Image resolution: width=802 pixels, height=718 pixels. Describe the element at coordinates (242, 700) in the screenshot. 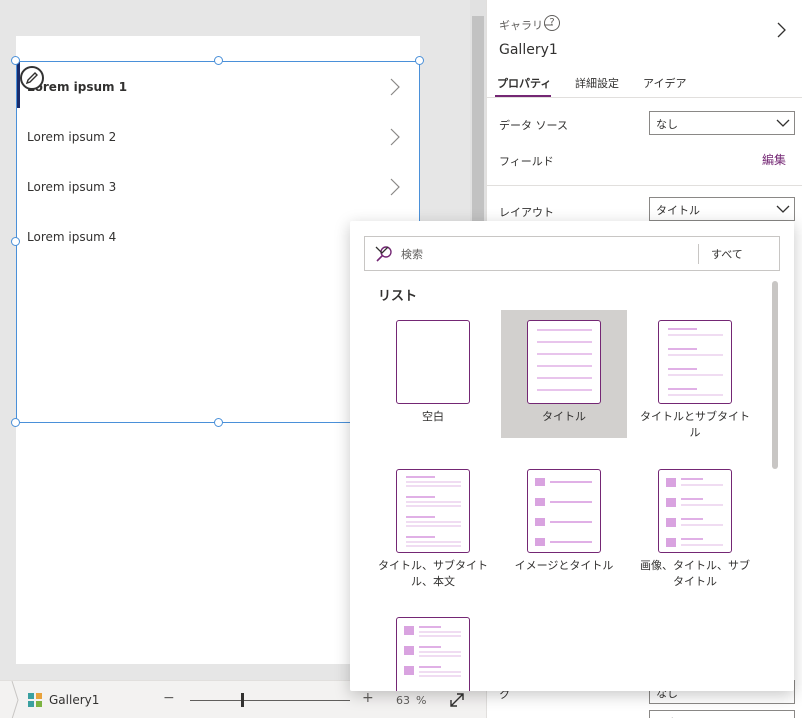

I see `zoom-slider-thumb` at that location.